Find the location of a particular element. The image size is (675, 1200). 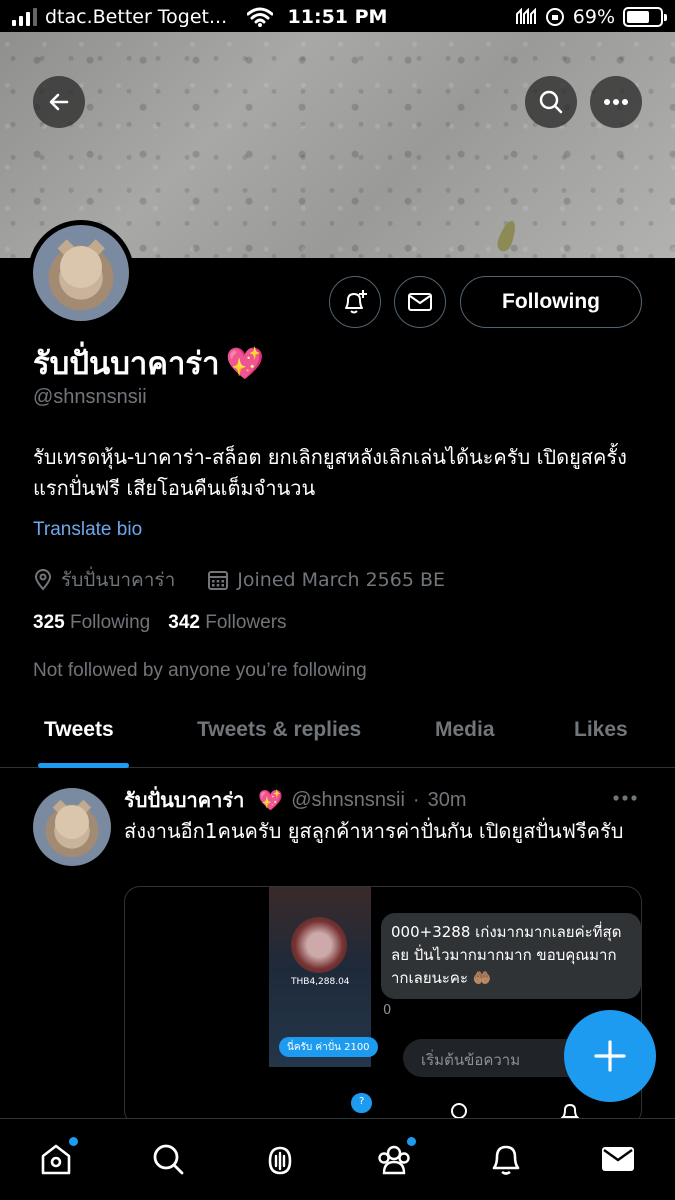

tweet-more-button is located at coordinates (625, 795).